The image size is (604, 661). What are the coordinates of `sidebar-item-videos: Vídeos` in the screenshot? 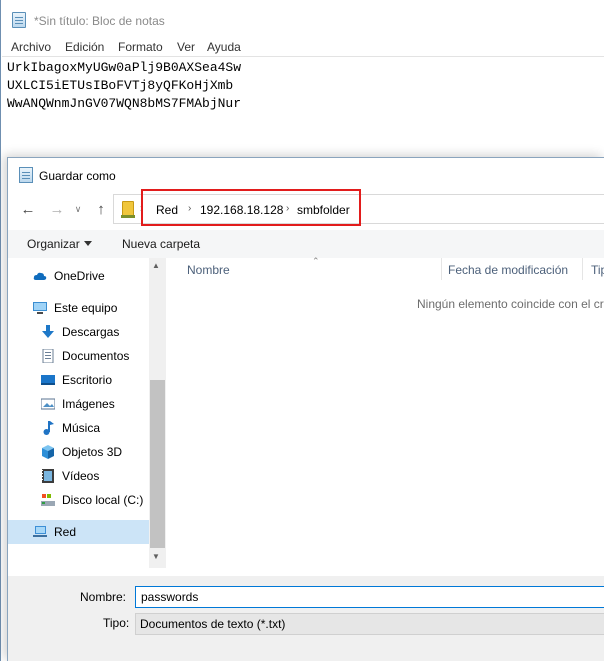 It's located at (78, 476).